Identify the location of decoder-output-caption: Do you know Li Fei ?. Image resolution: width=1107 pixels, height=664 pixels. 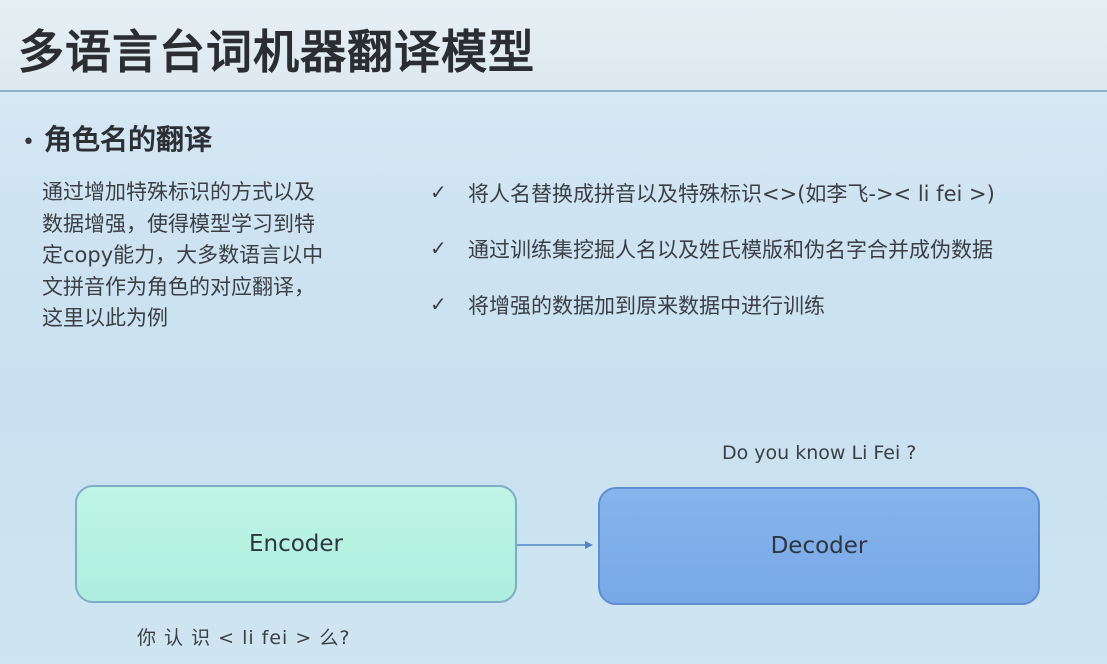
(819, 453).